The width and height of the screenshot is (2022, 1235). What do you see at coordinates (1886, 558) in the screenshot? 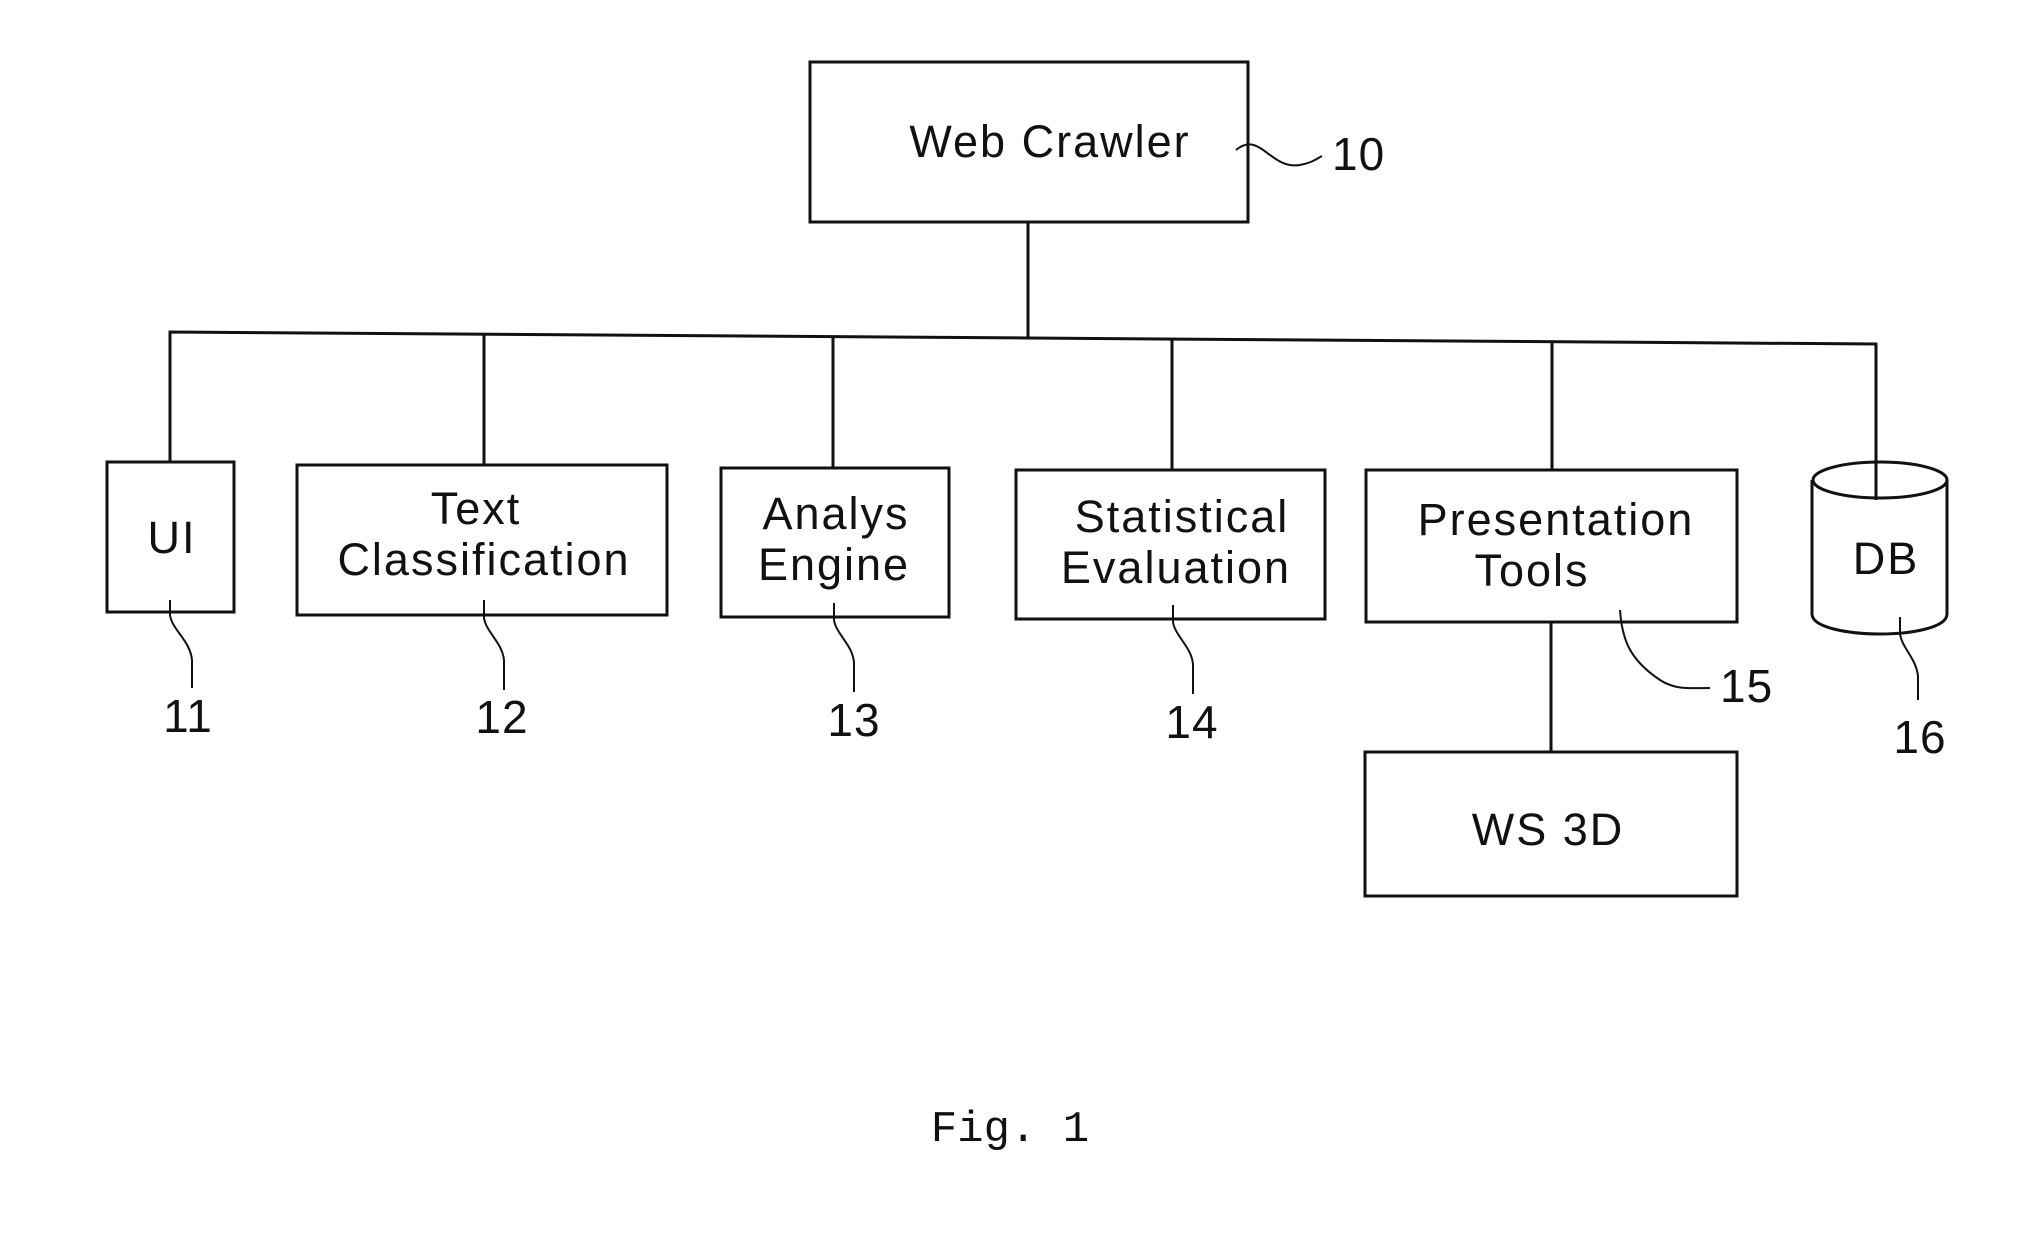
I see `db-label: DB` at bounding box center [1886, 558].